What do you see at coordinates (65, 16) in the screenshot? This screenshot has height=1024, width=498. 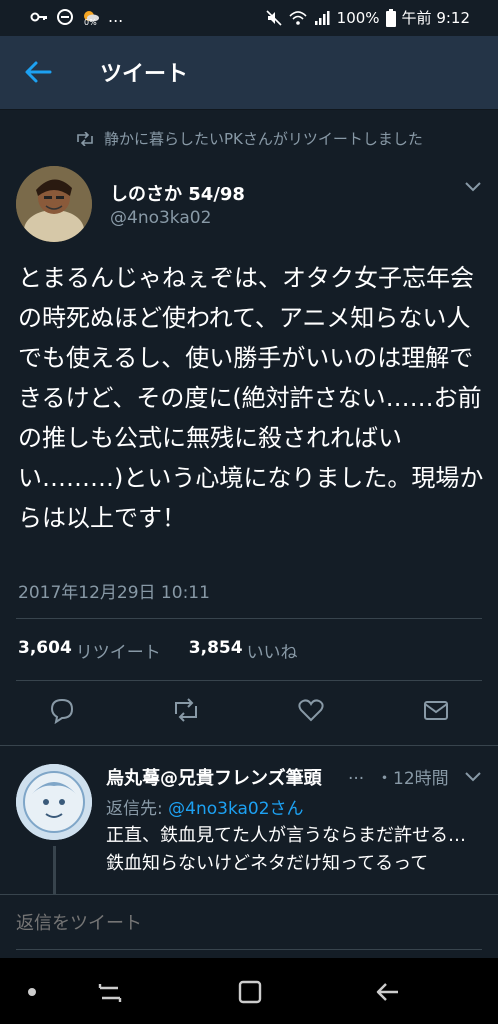 I see `do-not-disturb-icon` at bounding box center [65, 16].